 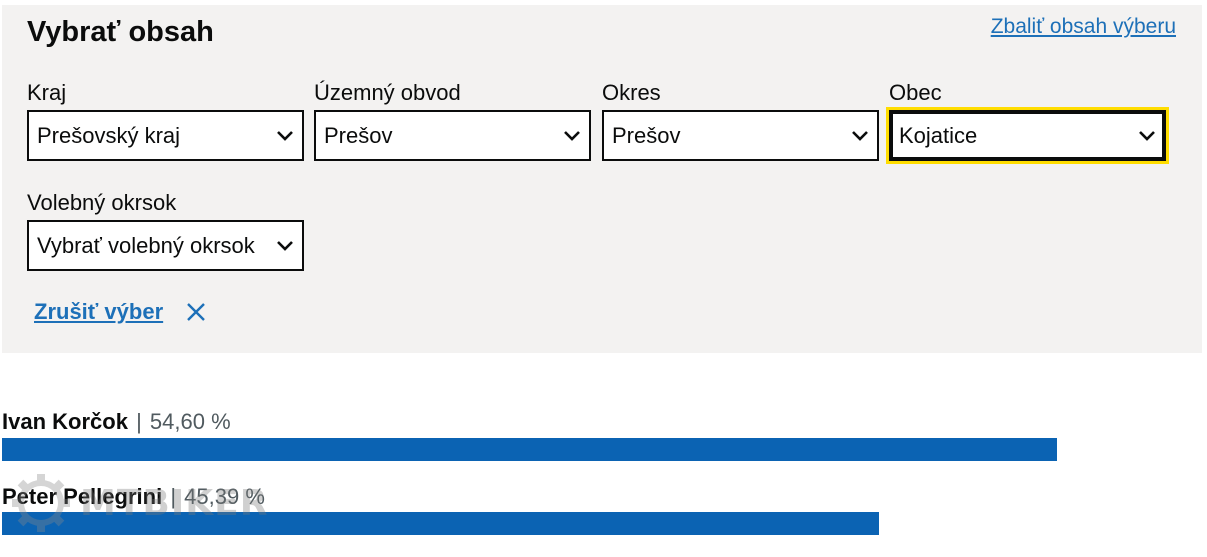 I want to click on panel-title: Vybrať obsah, so click(x=120, y=32).